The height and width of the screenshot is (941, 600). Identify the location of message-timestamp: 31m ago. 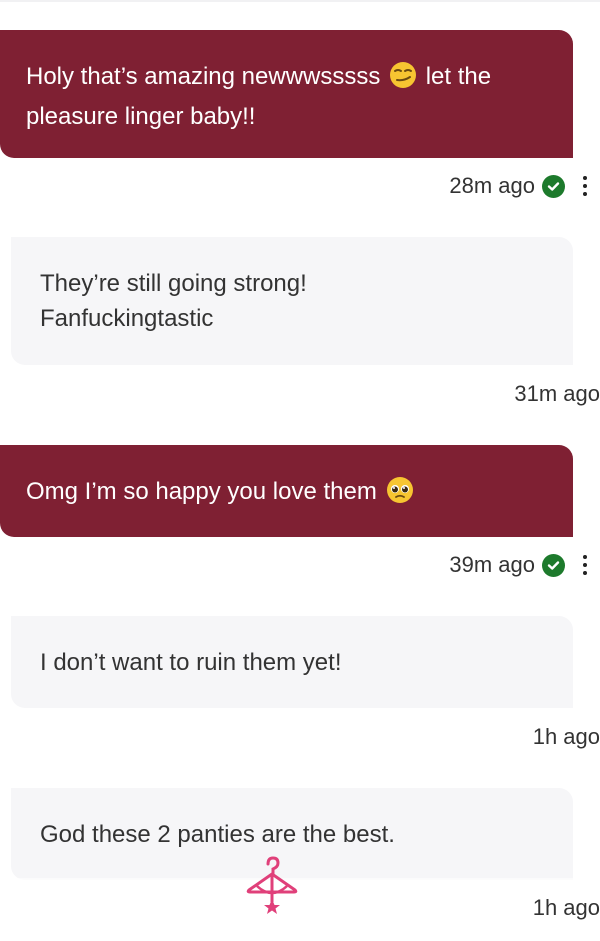
(557, 393).